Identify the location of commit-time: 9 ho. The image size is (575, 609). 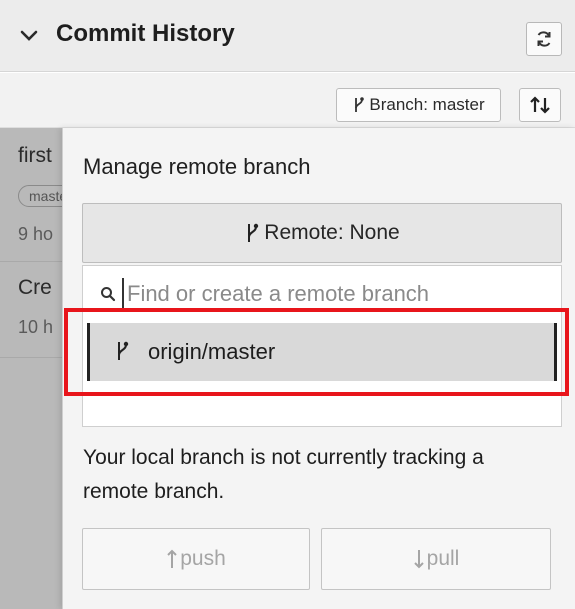
(36, 234).